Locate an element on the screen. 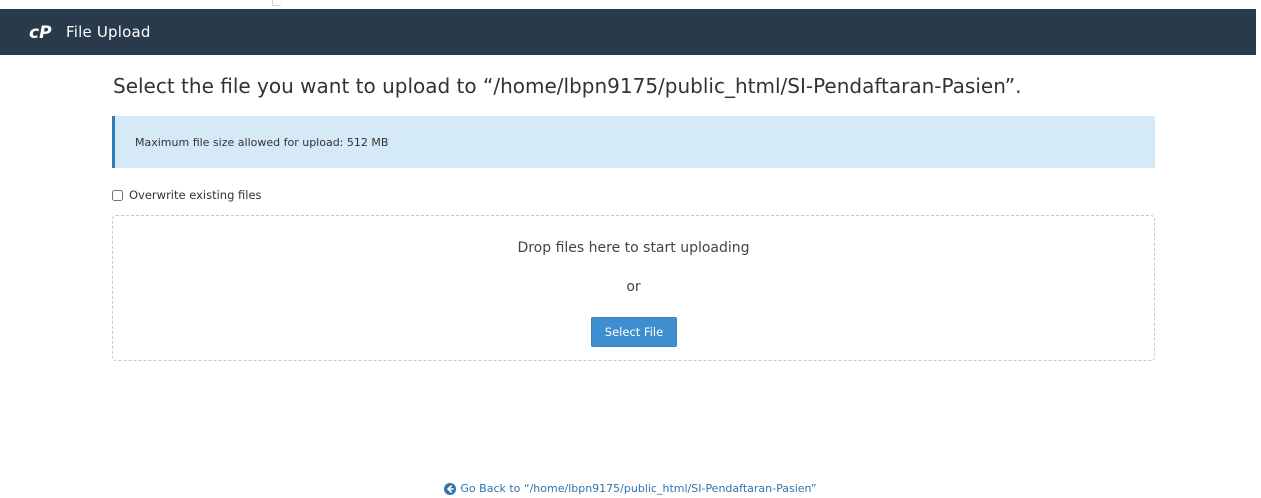 This screenshot has height=498, width=1261. browser-top-strip is located at coordinates (630, 4).